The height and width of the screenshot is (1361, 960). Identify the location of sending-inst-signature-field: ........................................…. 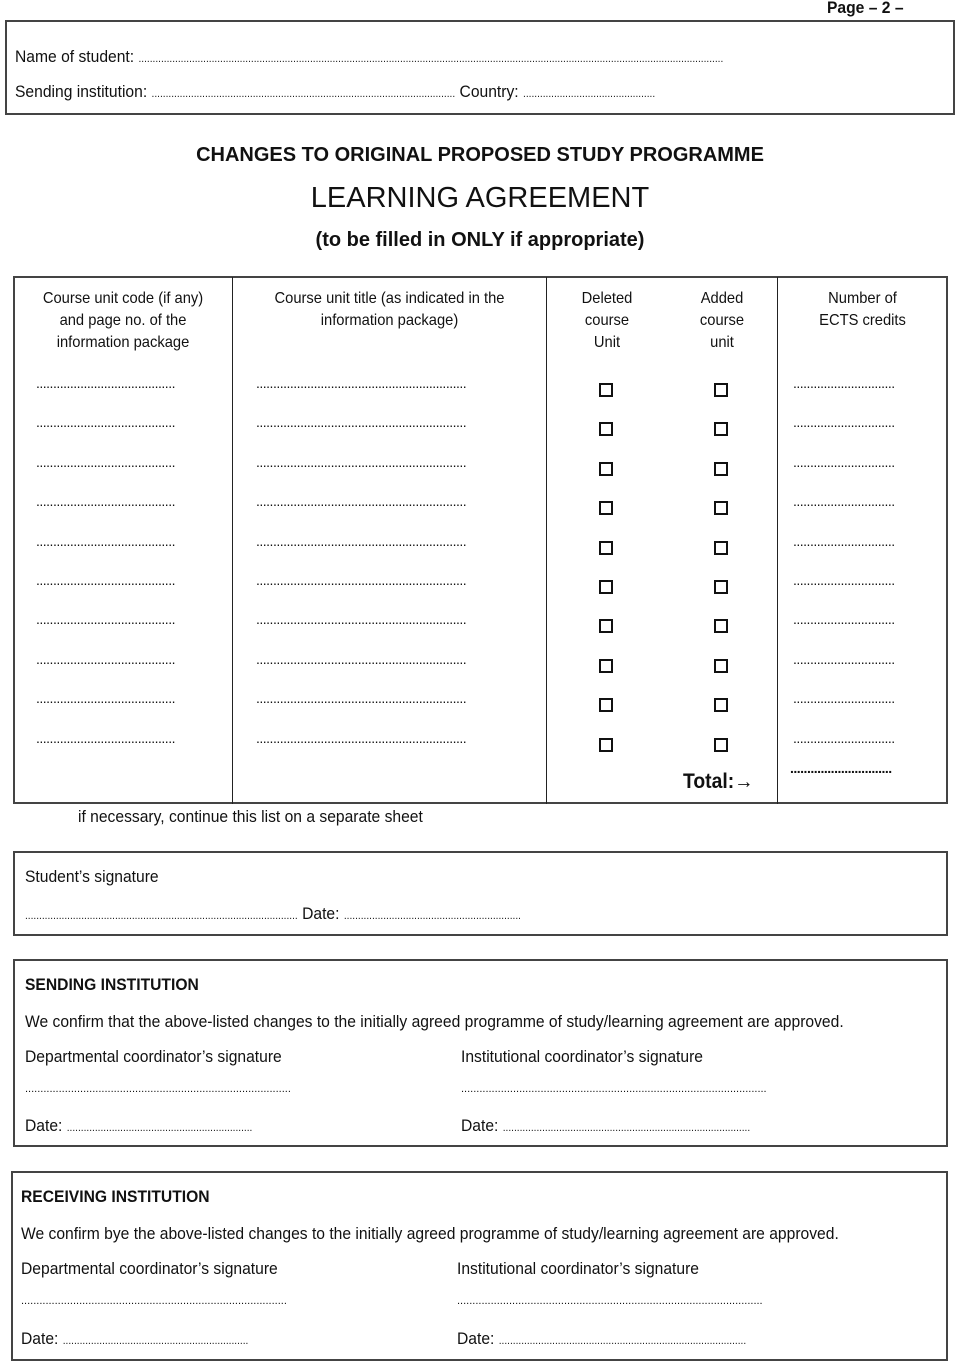
(614, 1089).